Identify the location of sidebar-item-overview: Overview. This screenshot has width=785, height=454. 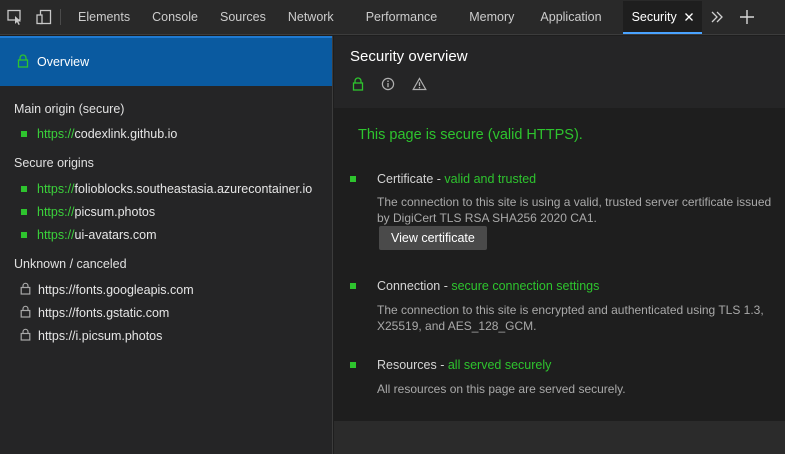
(166, 61).